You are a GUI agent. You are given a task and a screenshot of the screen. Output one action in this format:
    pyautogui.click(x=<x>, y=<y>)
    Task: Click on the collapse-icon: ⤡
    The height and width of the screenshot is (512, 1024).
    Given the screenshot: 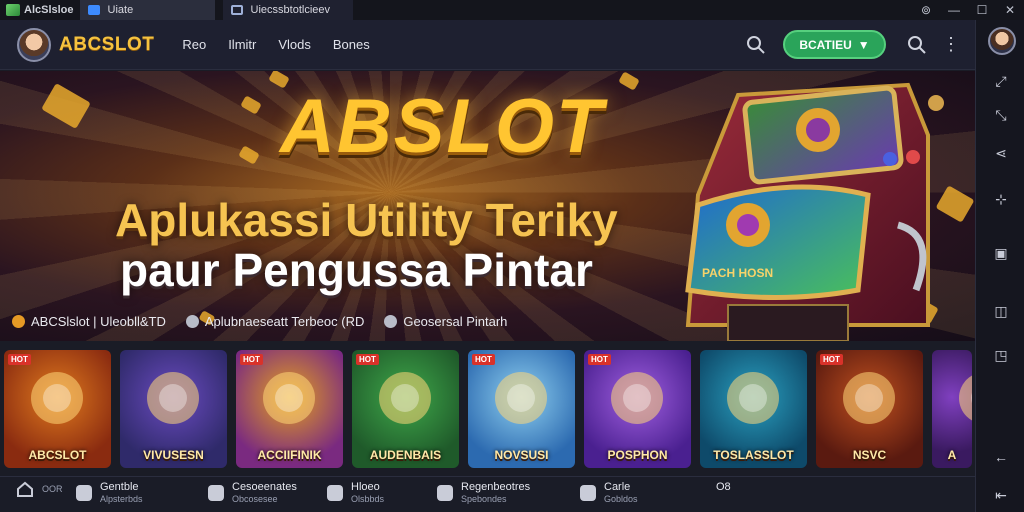 What is the action you would take?
    pyautogui.click(x=1001, y=115)
    